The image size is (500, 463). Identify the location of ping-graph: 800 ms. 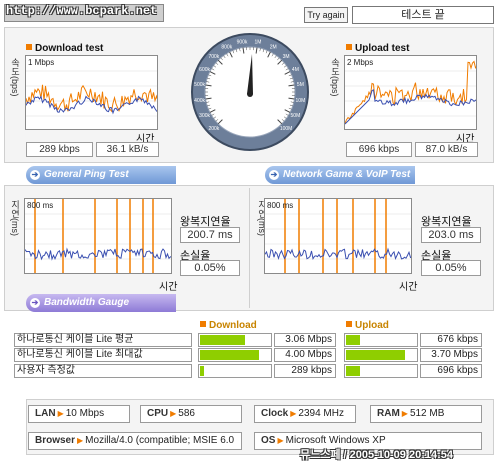
(98, 236).